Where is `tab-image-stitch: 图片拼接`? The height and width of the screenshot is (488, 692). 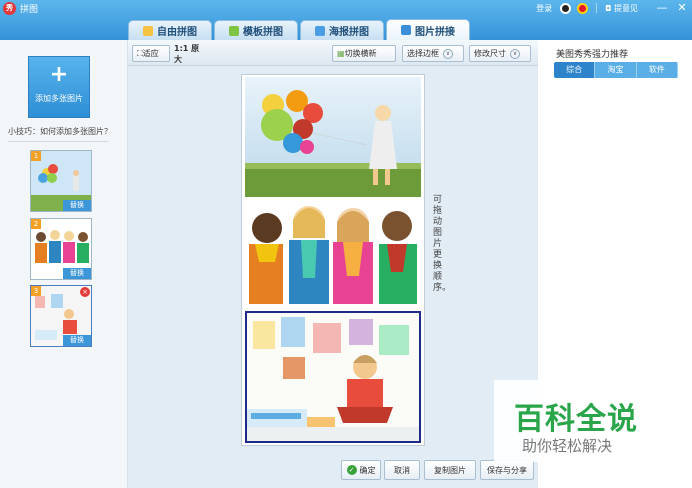 tab-image-stitch: 图片拼接 is located at coordinates (428, 29).